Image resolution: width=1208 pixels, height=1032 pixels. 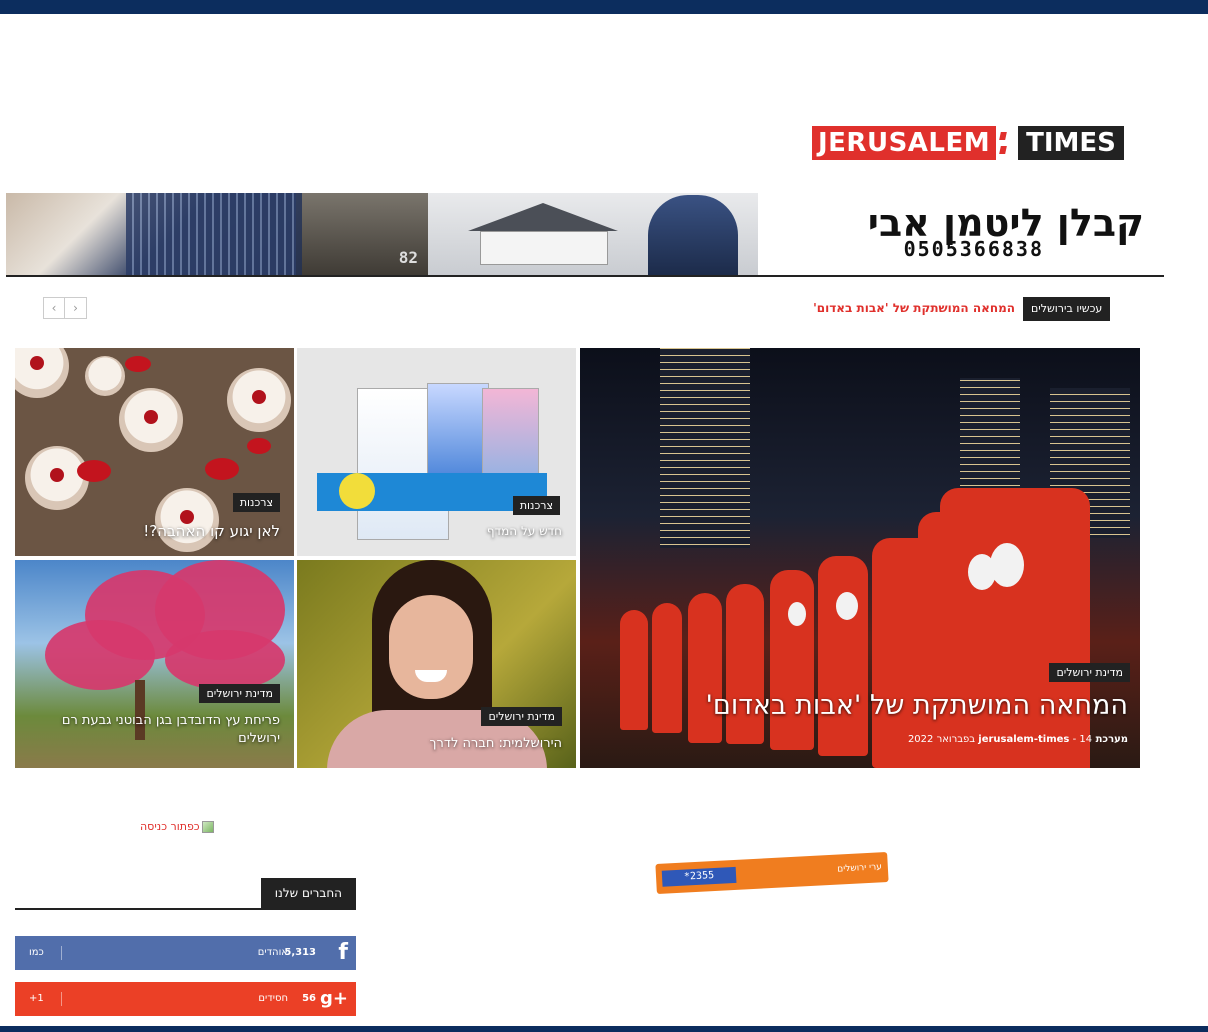 What do you see at coordinates (300, 952) in the screenshot?
I see `facebook-count: 5,313` at bounding box center [300, 952].